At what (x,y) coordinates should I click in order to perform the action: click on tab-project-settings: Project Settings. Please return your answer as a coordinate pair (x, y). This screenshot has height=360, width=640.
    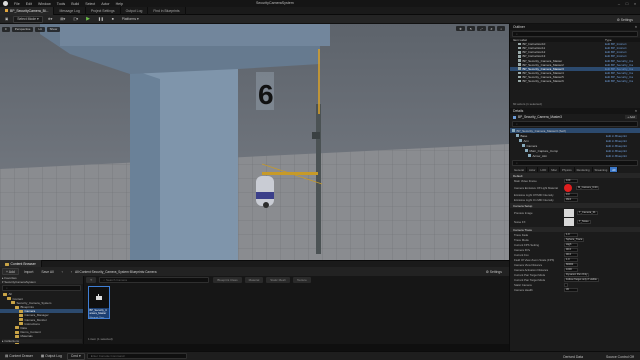
    Looking at the image, I should click on (103, 10).